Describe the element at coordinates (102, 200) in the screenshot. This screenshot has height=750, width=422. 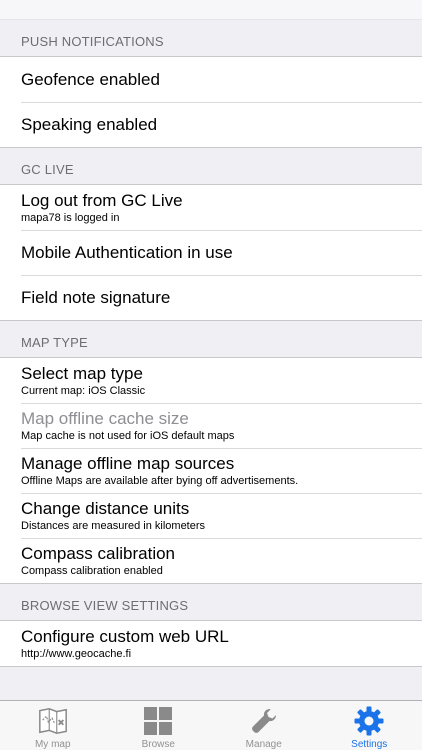
I see `row-title: Log out from GC Live` at that location.